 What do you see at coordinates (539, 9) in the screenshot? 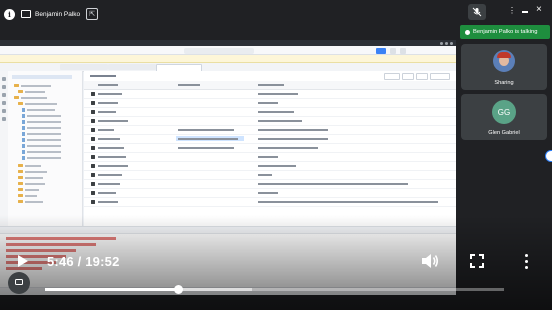
I see `close-icon: ×` at bounding box center [539, 9].